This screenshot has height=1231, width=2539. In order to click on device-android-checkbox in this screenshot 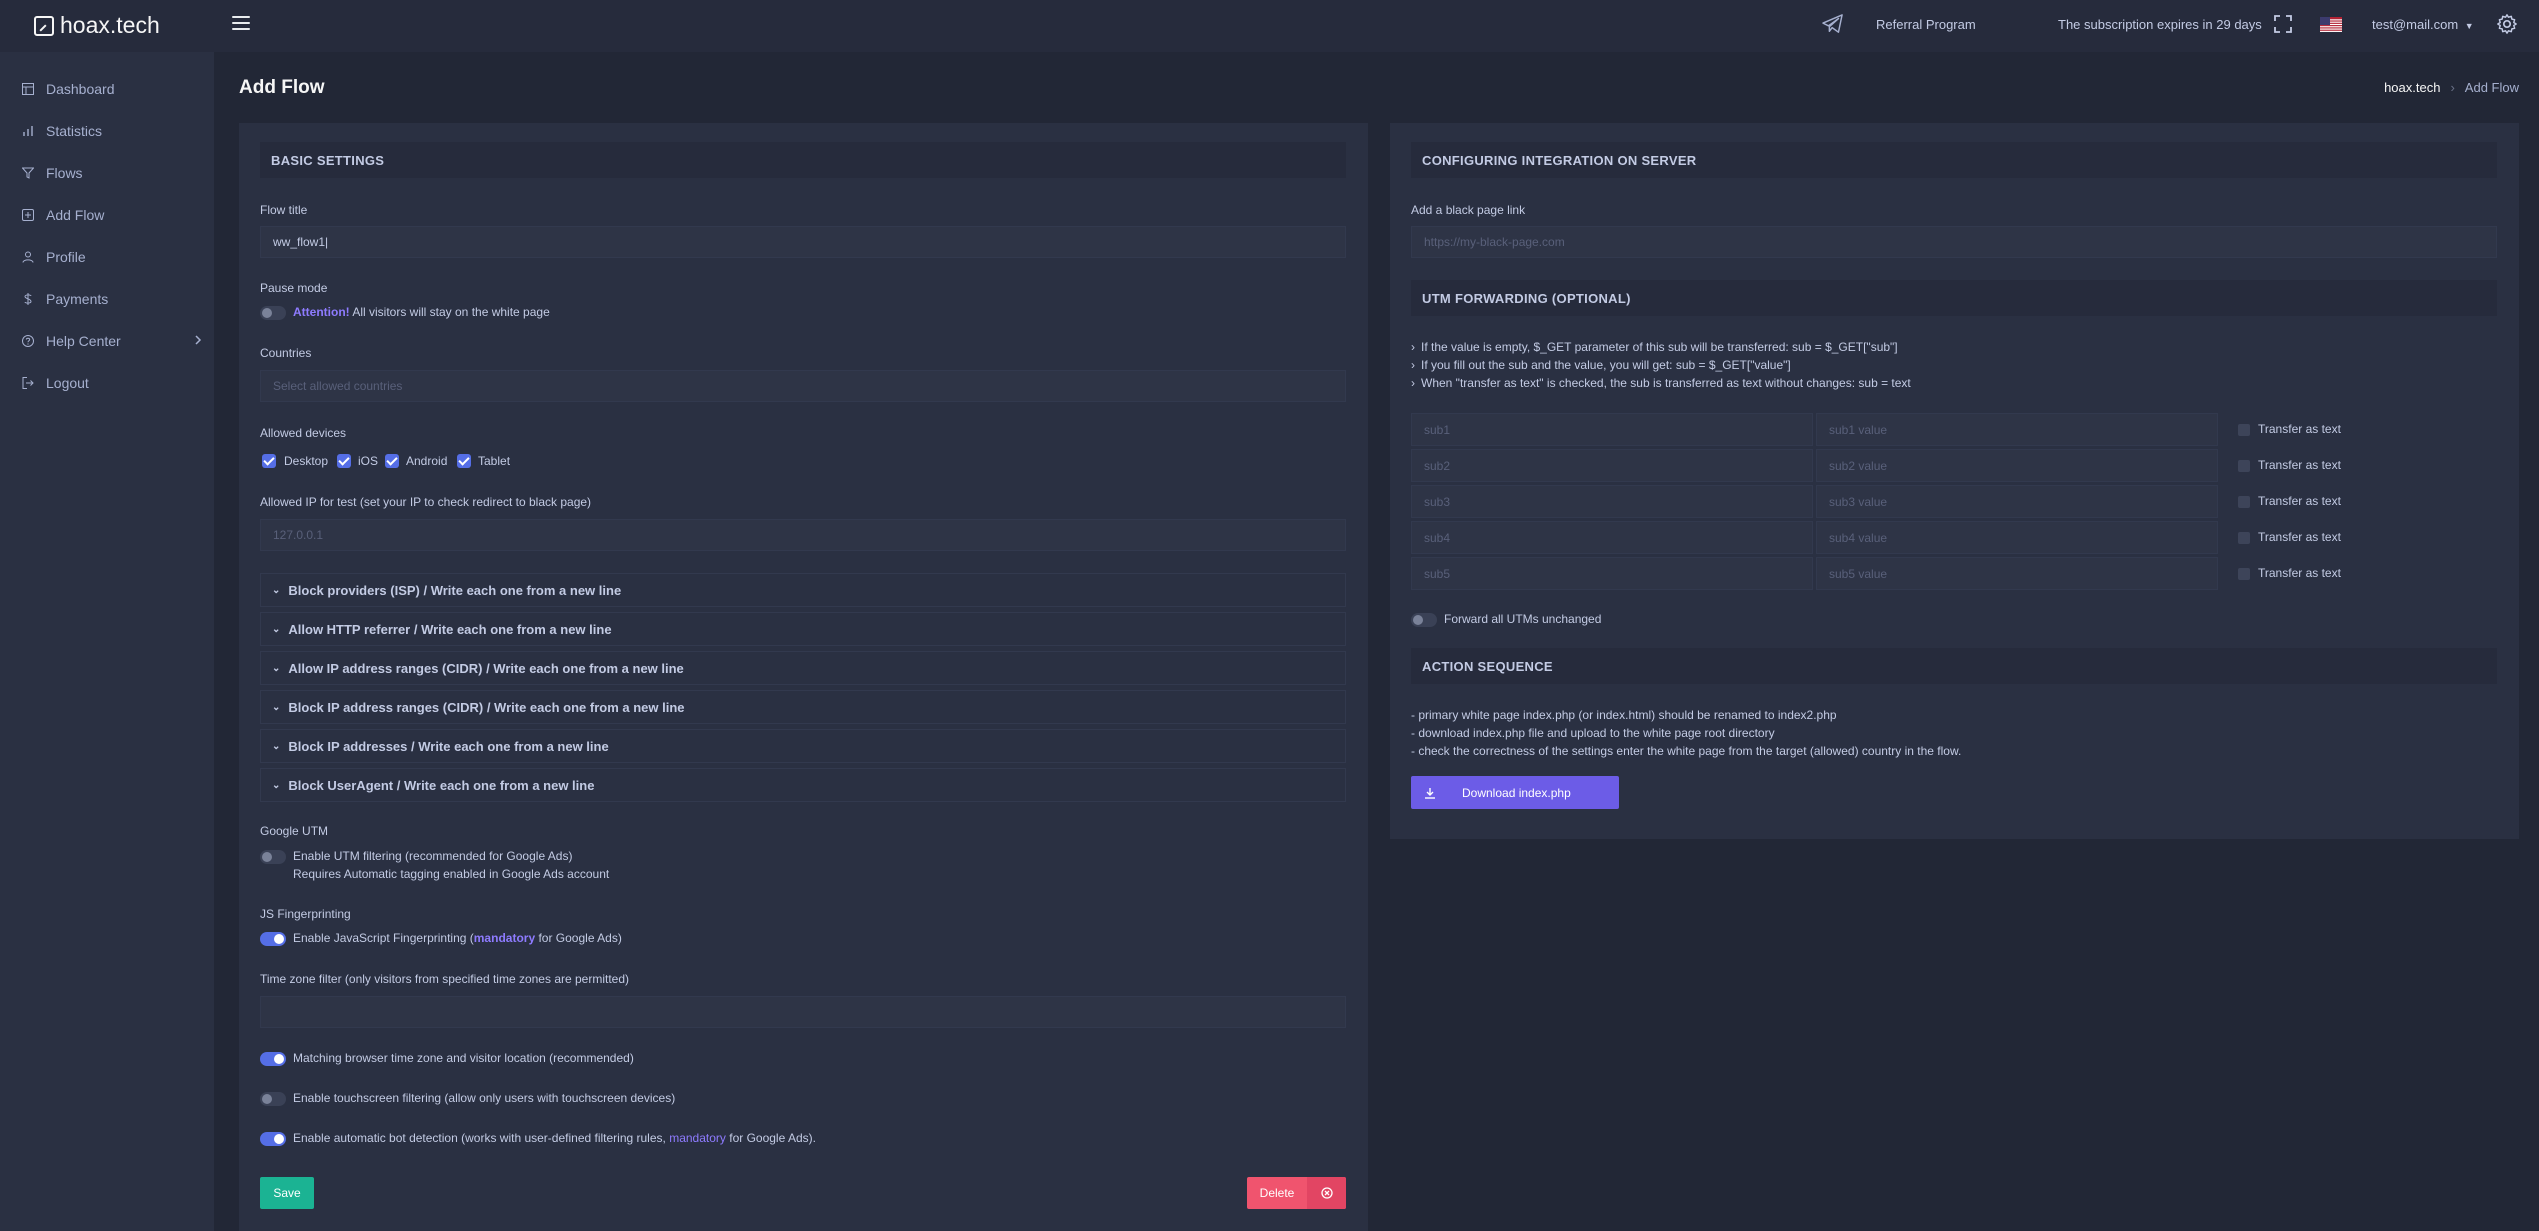, I will do `click(392, 461)`.